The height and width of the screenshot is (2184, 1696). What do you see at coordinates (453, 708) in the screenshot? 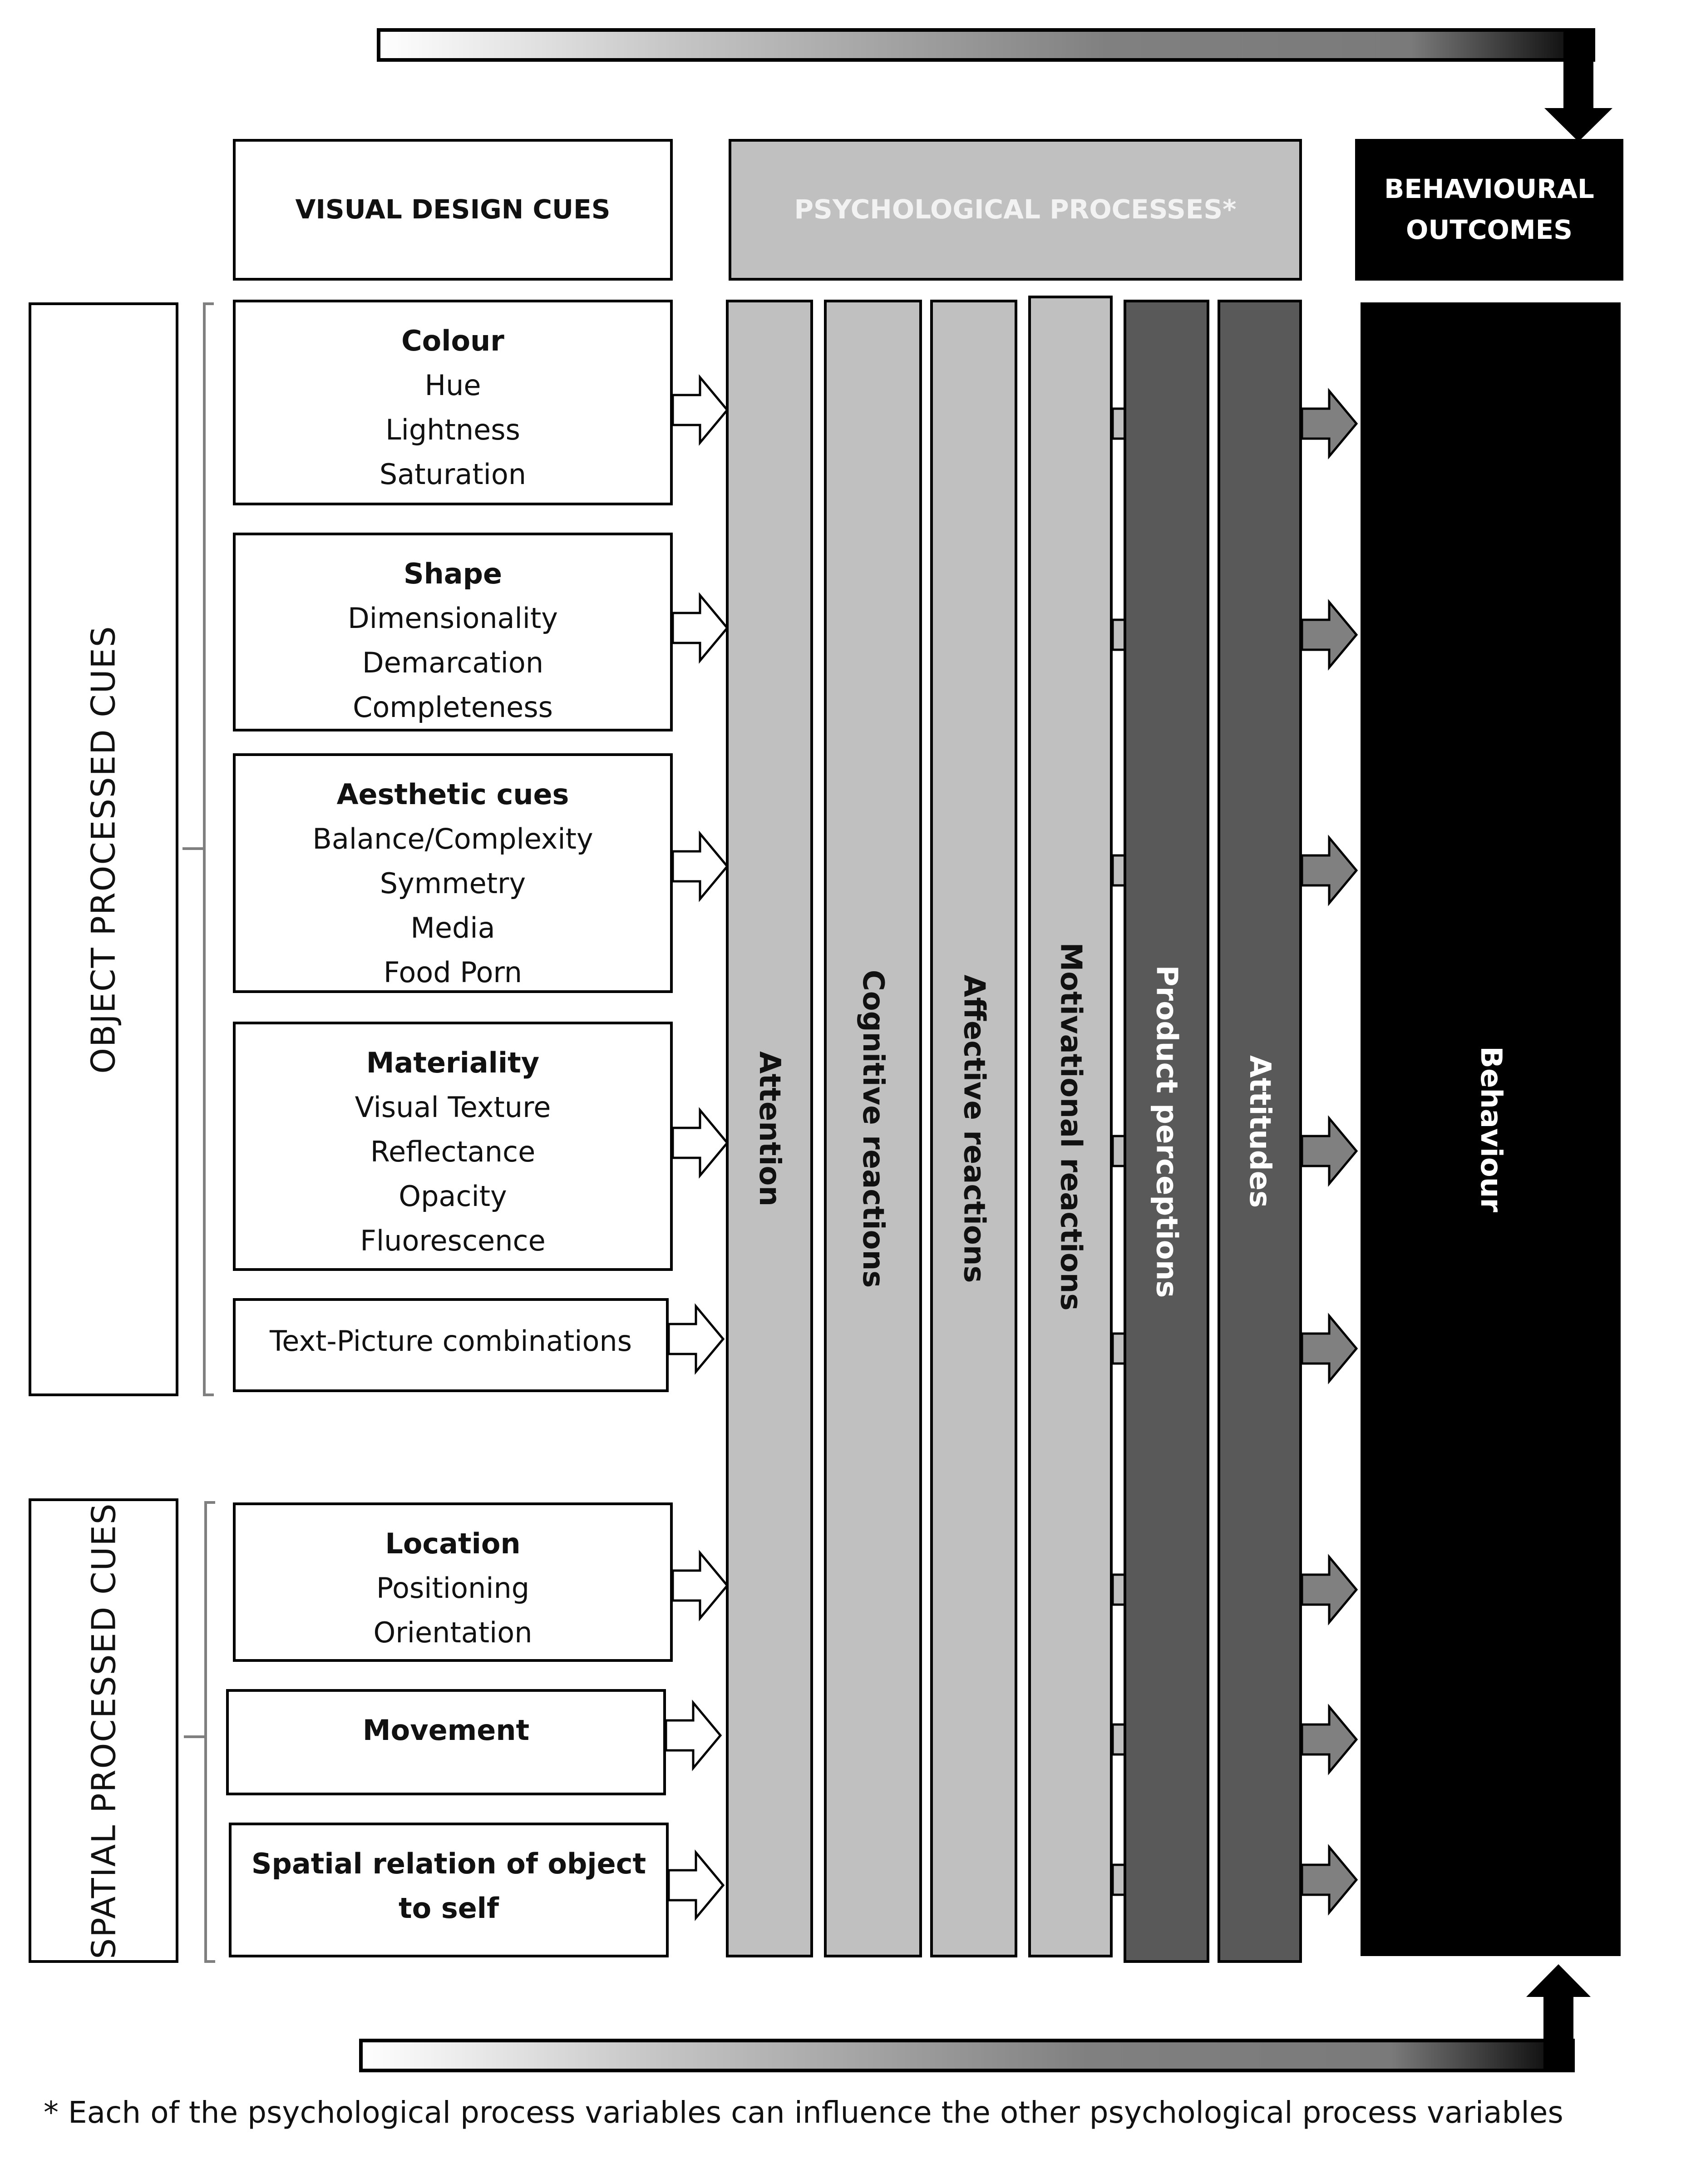
I see `cue-item: Completeness` at bounding box center [453, 708].